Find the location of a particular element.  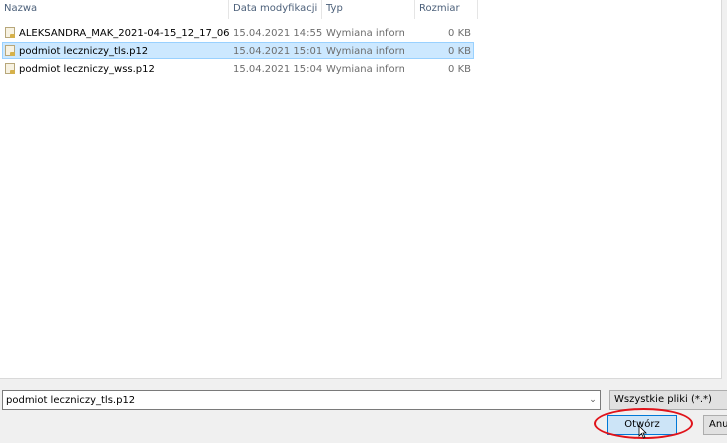

column-name-header: Nazwa is located at coordinates (114, 9).